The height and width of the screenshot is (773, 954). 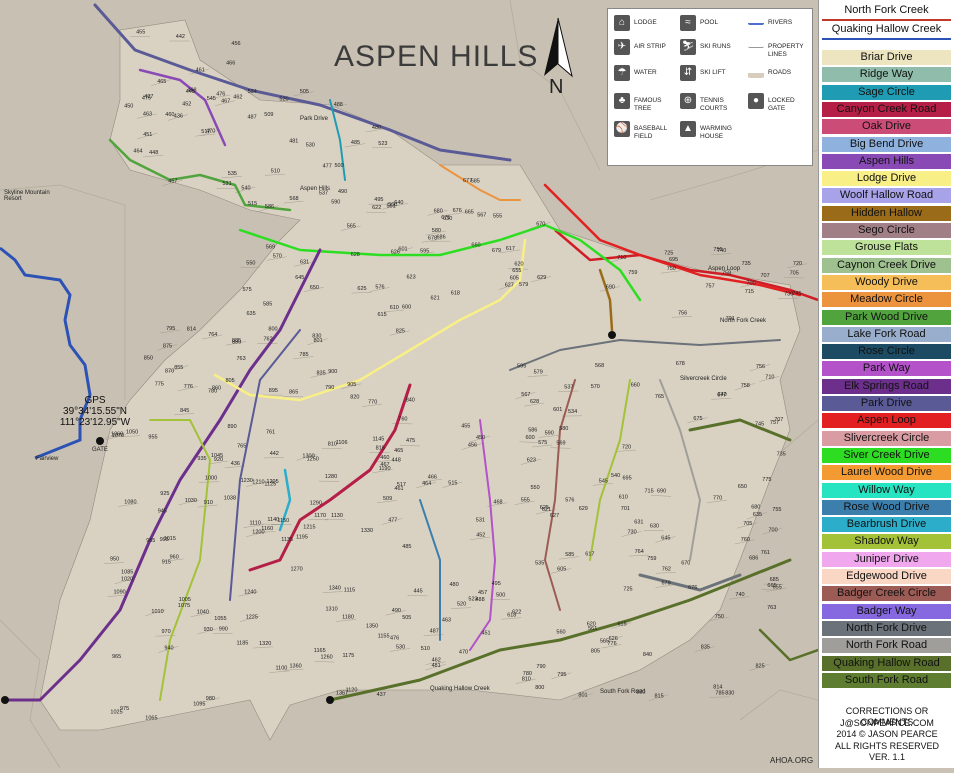 I want to click on road-legend-item: Woolf Hallow Road, so click(x=886, y=195).